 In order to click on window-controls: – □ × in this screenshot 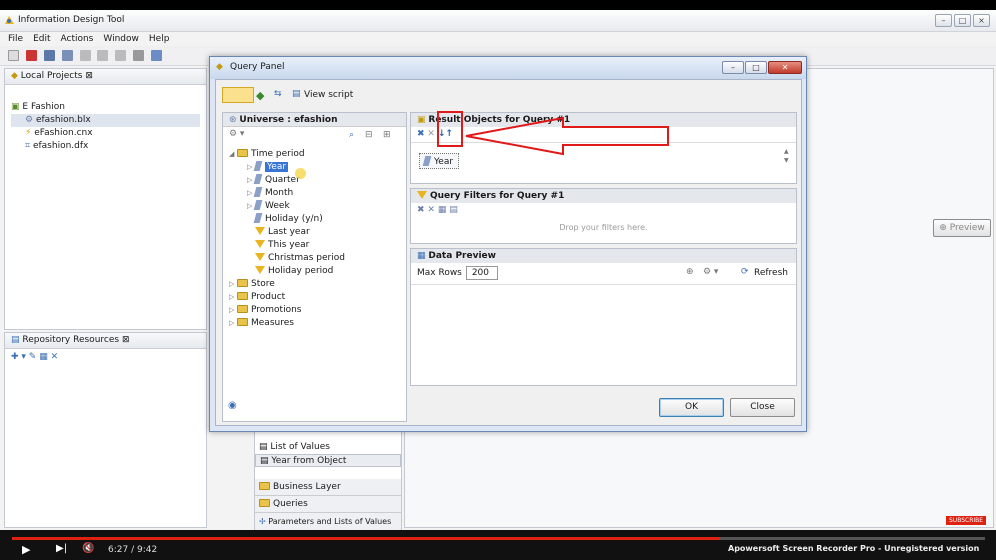, I will do `click(961, 20)`.